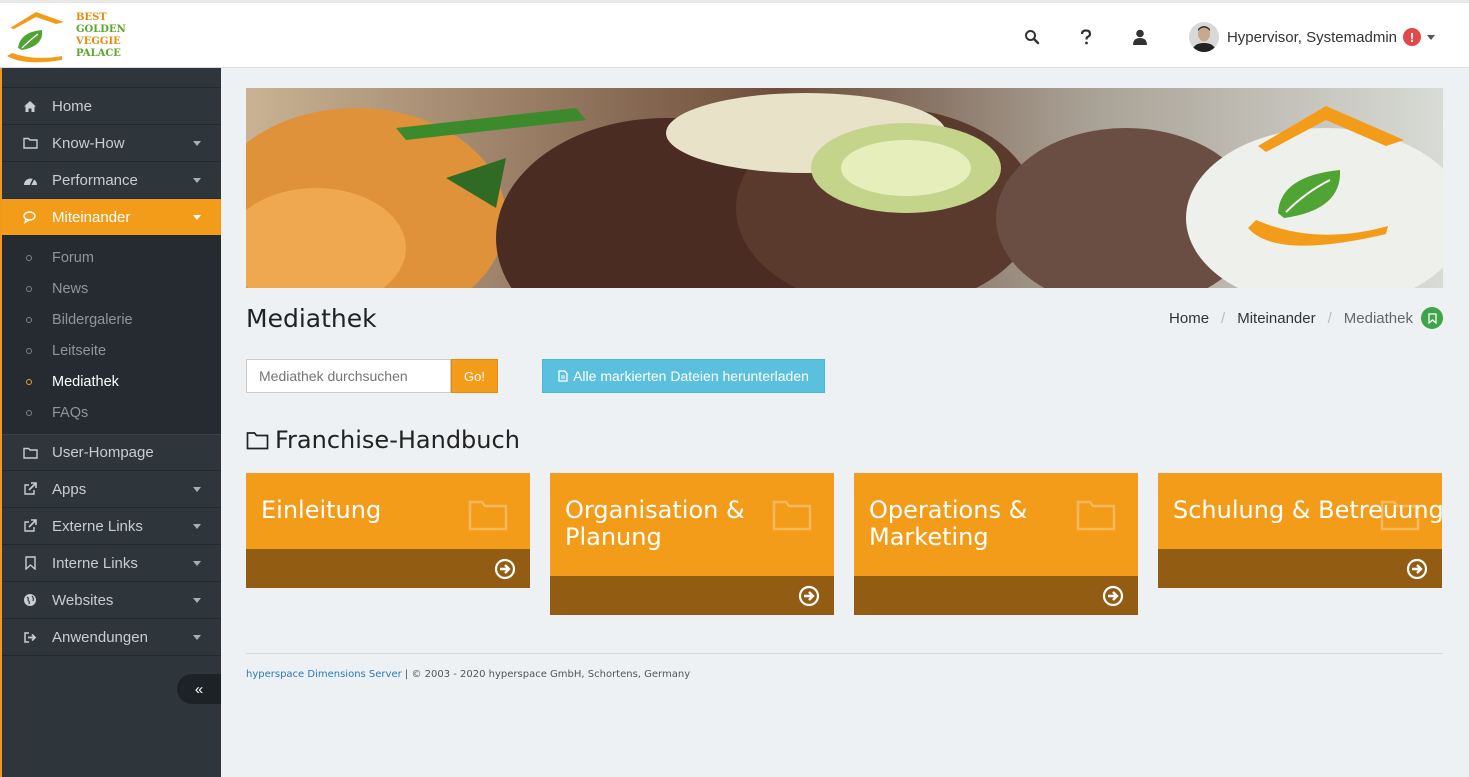 This screenshot has height=777, width=1469. What do you see at coordinates (30, 180) in the screenshot?
I see `dashboard-icon` at bounding box center [30, 180].